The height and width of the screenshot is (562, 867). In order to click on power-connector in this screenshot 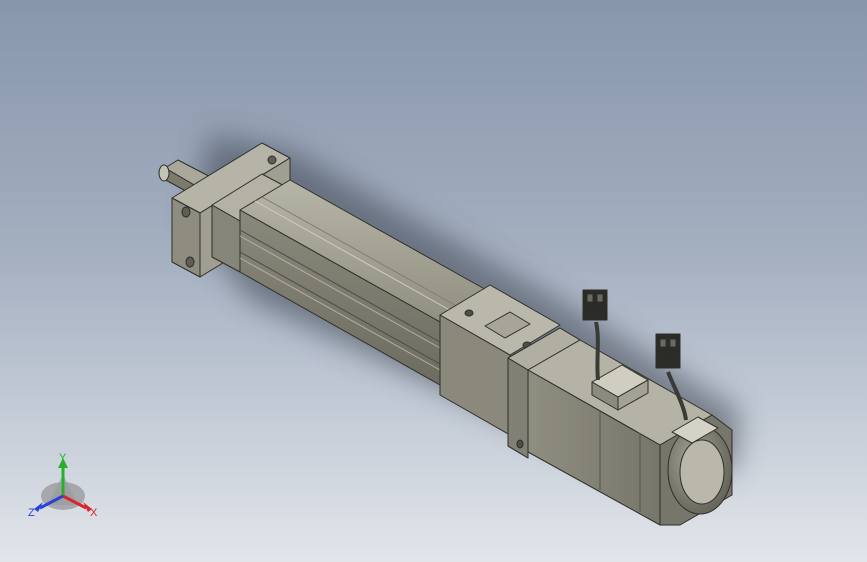, I will do `click(668, 351)`.